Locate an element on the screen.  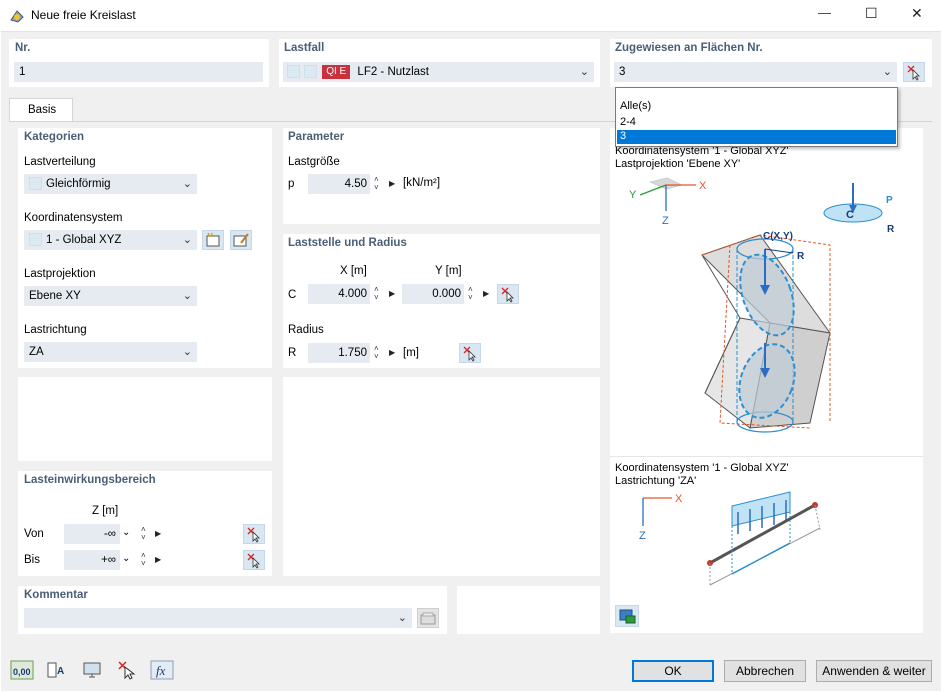
apply-continue-button: Anwenden & weiter is located at coordinates (874, 671).